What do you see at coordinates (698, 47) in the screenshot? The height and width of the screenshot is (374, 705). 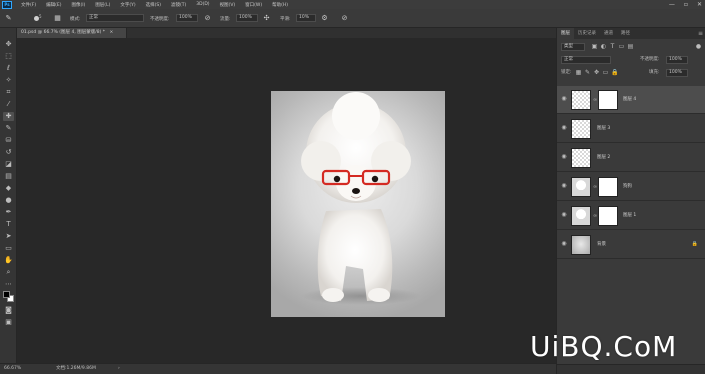 I see `filter-toggle-icon: ●` at bounding box center [698, 47].